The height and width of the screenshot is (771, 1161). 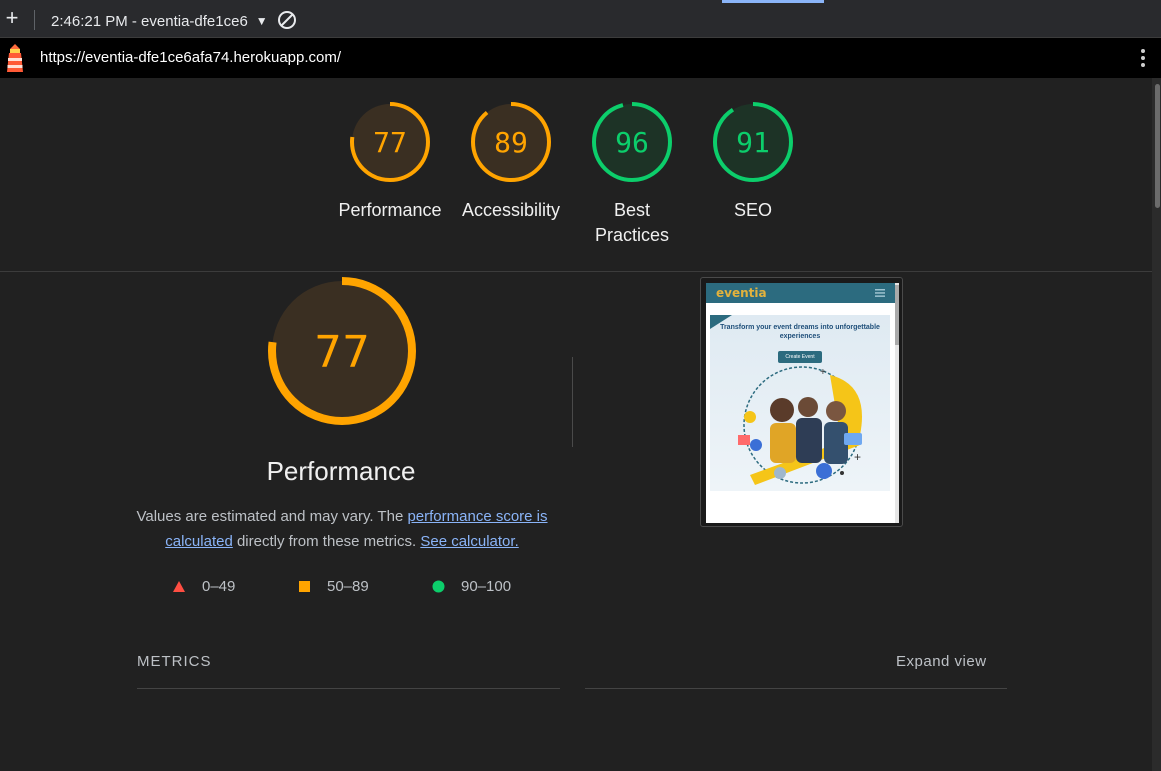 What do you see at coordinates (341, 471) in the screenshot?
I see `performance-title: Performance` at bounding box center [341, 471].